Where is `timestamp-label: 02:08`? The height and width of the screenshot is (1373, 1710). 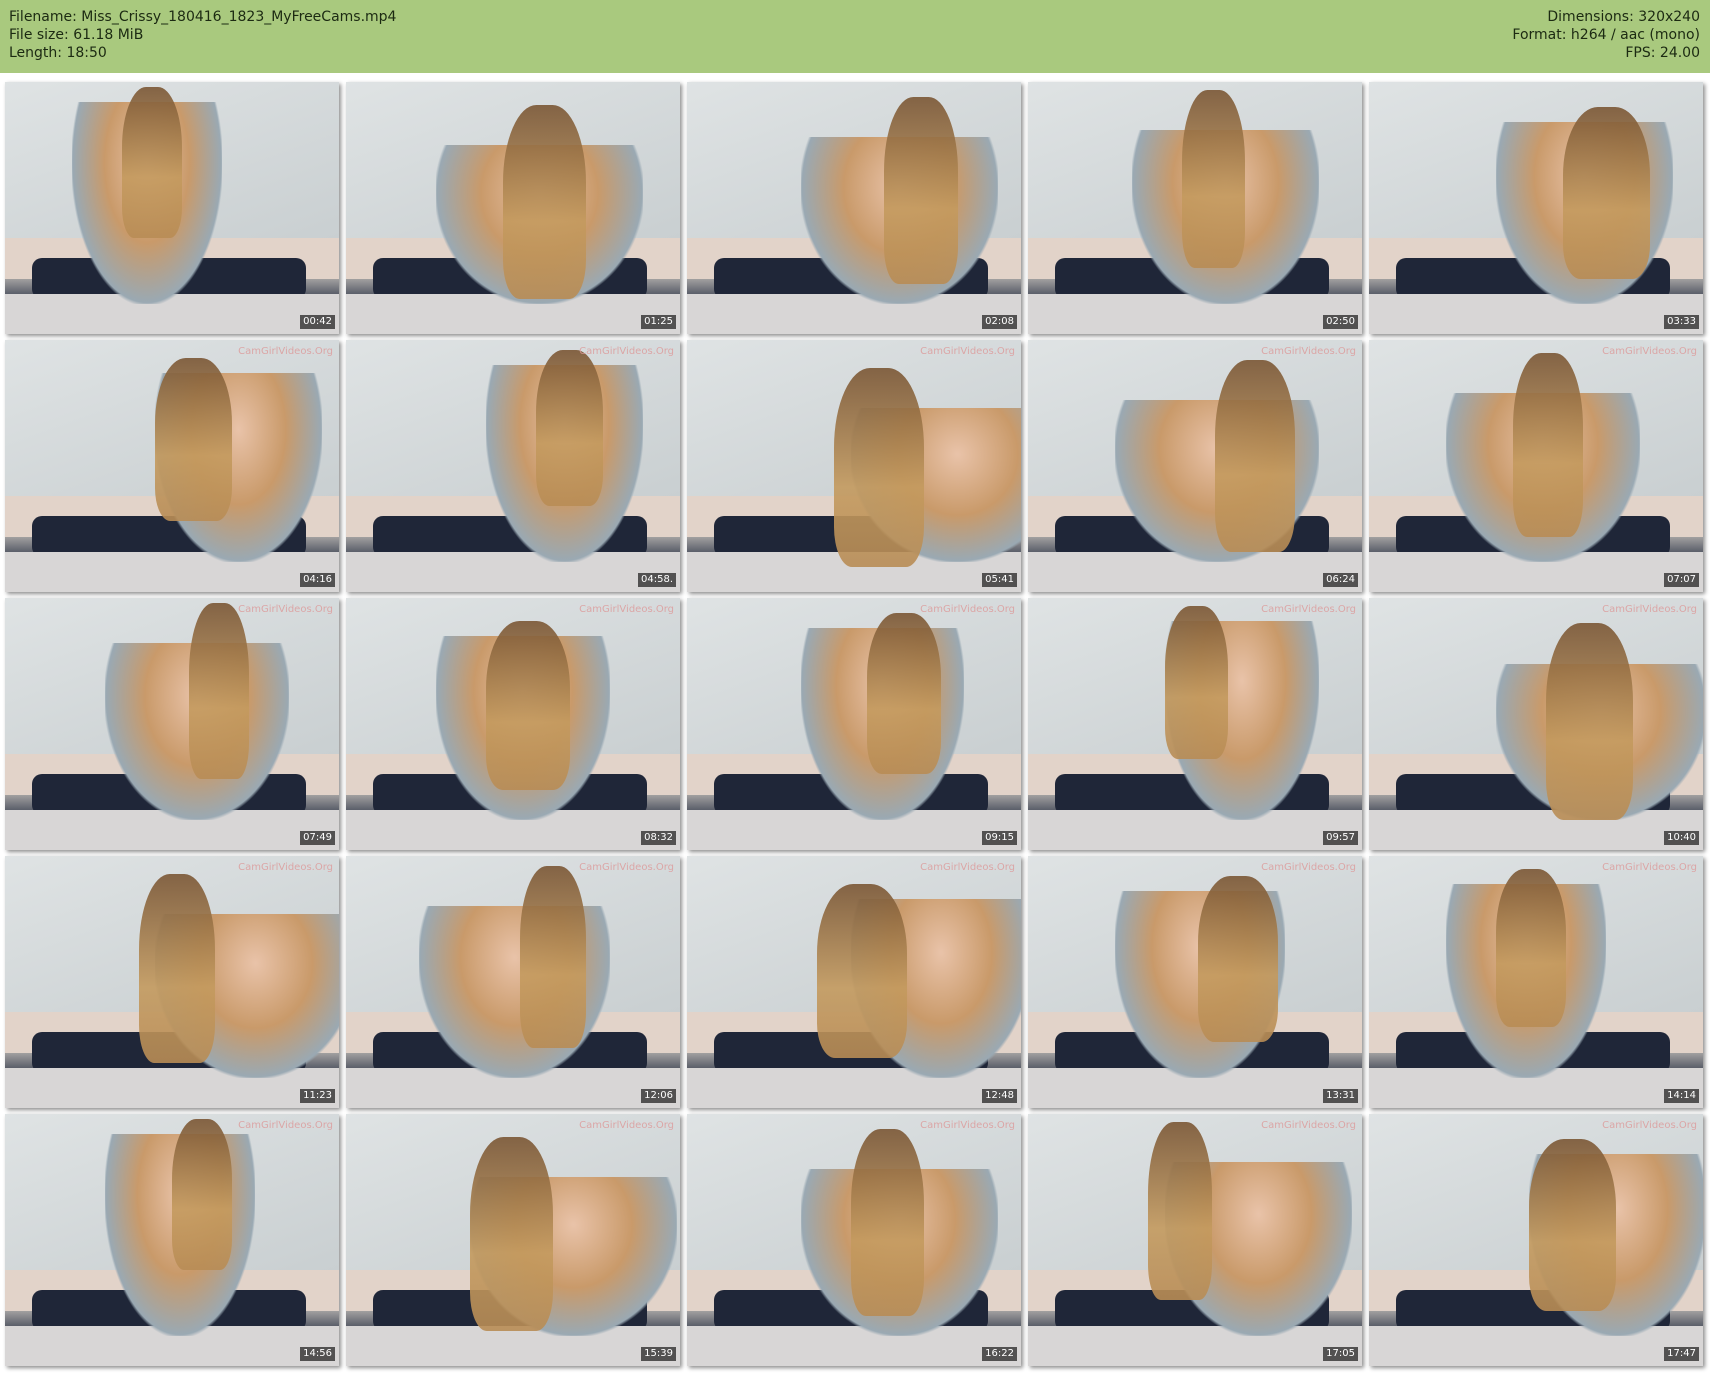
timestamp-label: 02:08 is located at coordinates (999, 322).